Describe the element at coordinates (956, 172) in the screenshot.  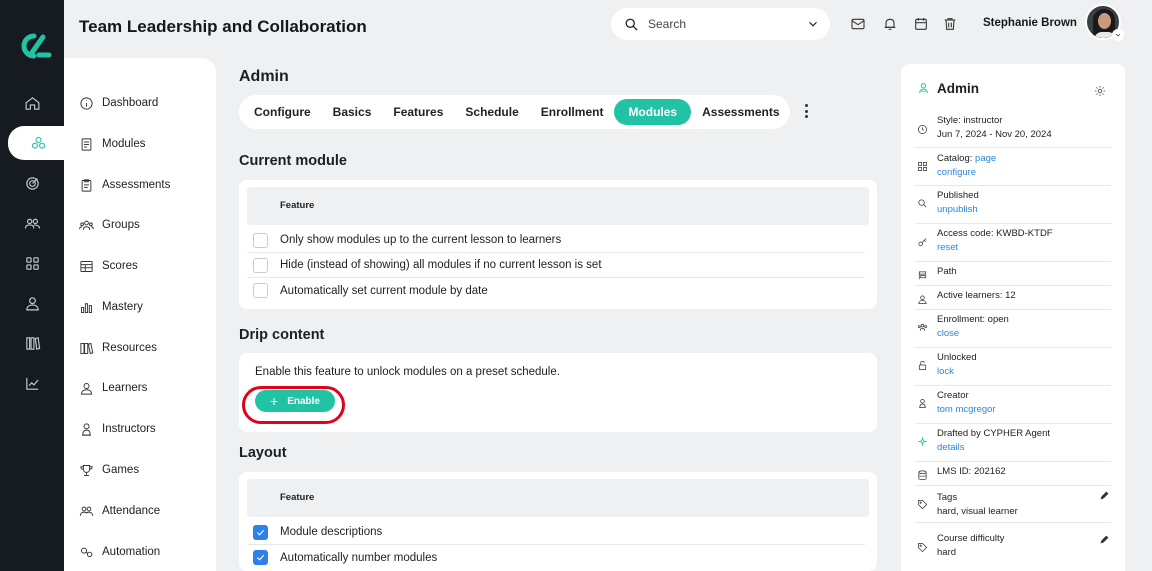
I see `catalog-configure-link: configure` at that location.